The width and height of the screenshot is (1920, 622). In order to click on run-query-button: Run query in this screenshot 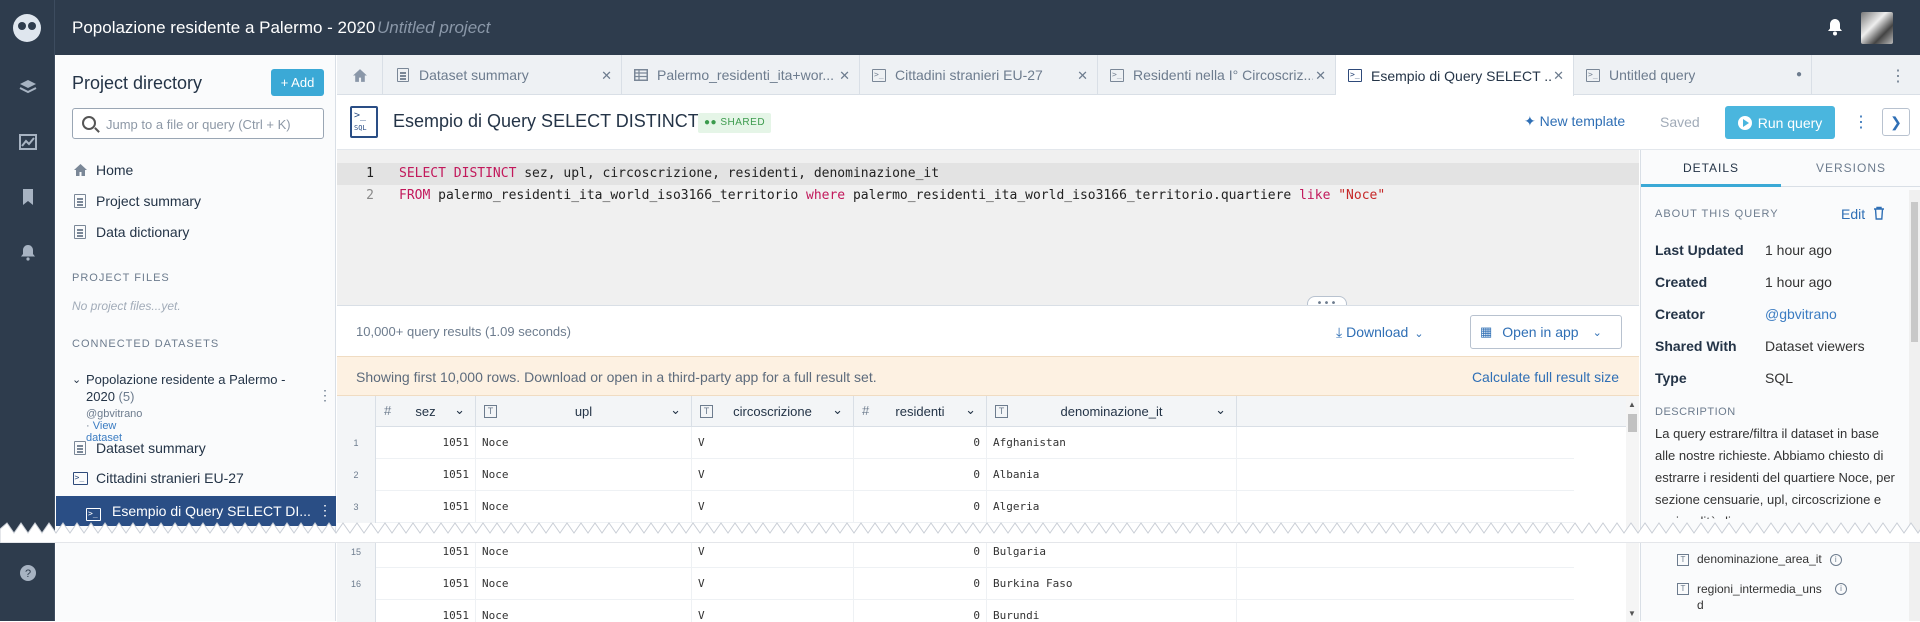, I will do `click(1780, 122)`.